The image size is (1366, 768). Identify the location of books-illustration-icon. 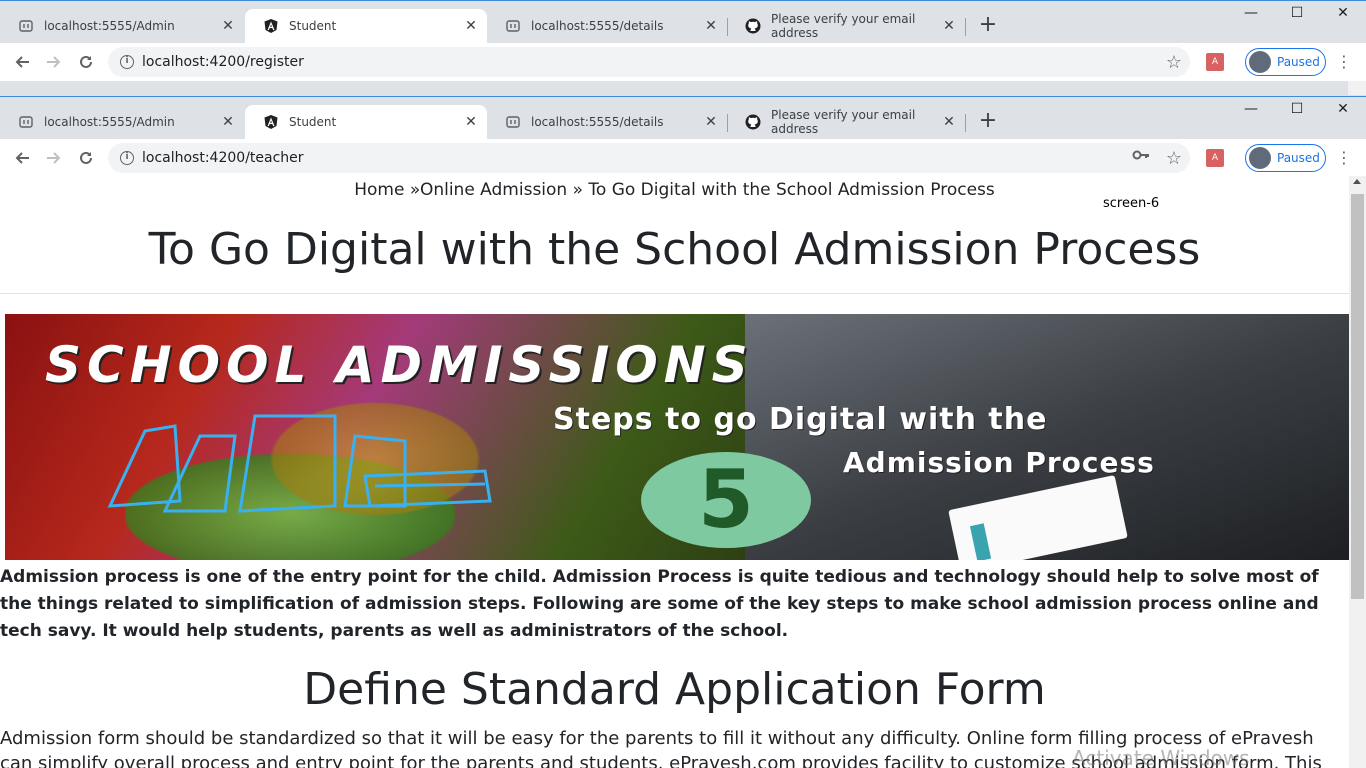
(299, 463).